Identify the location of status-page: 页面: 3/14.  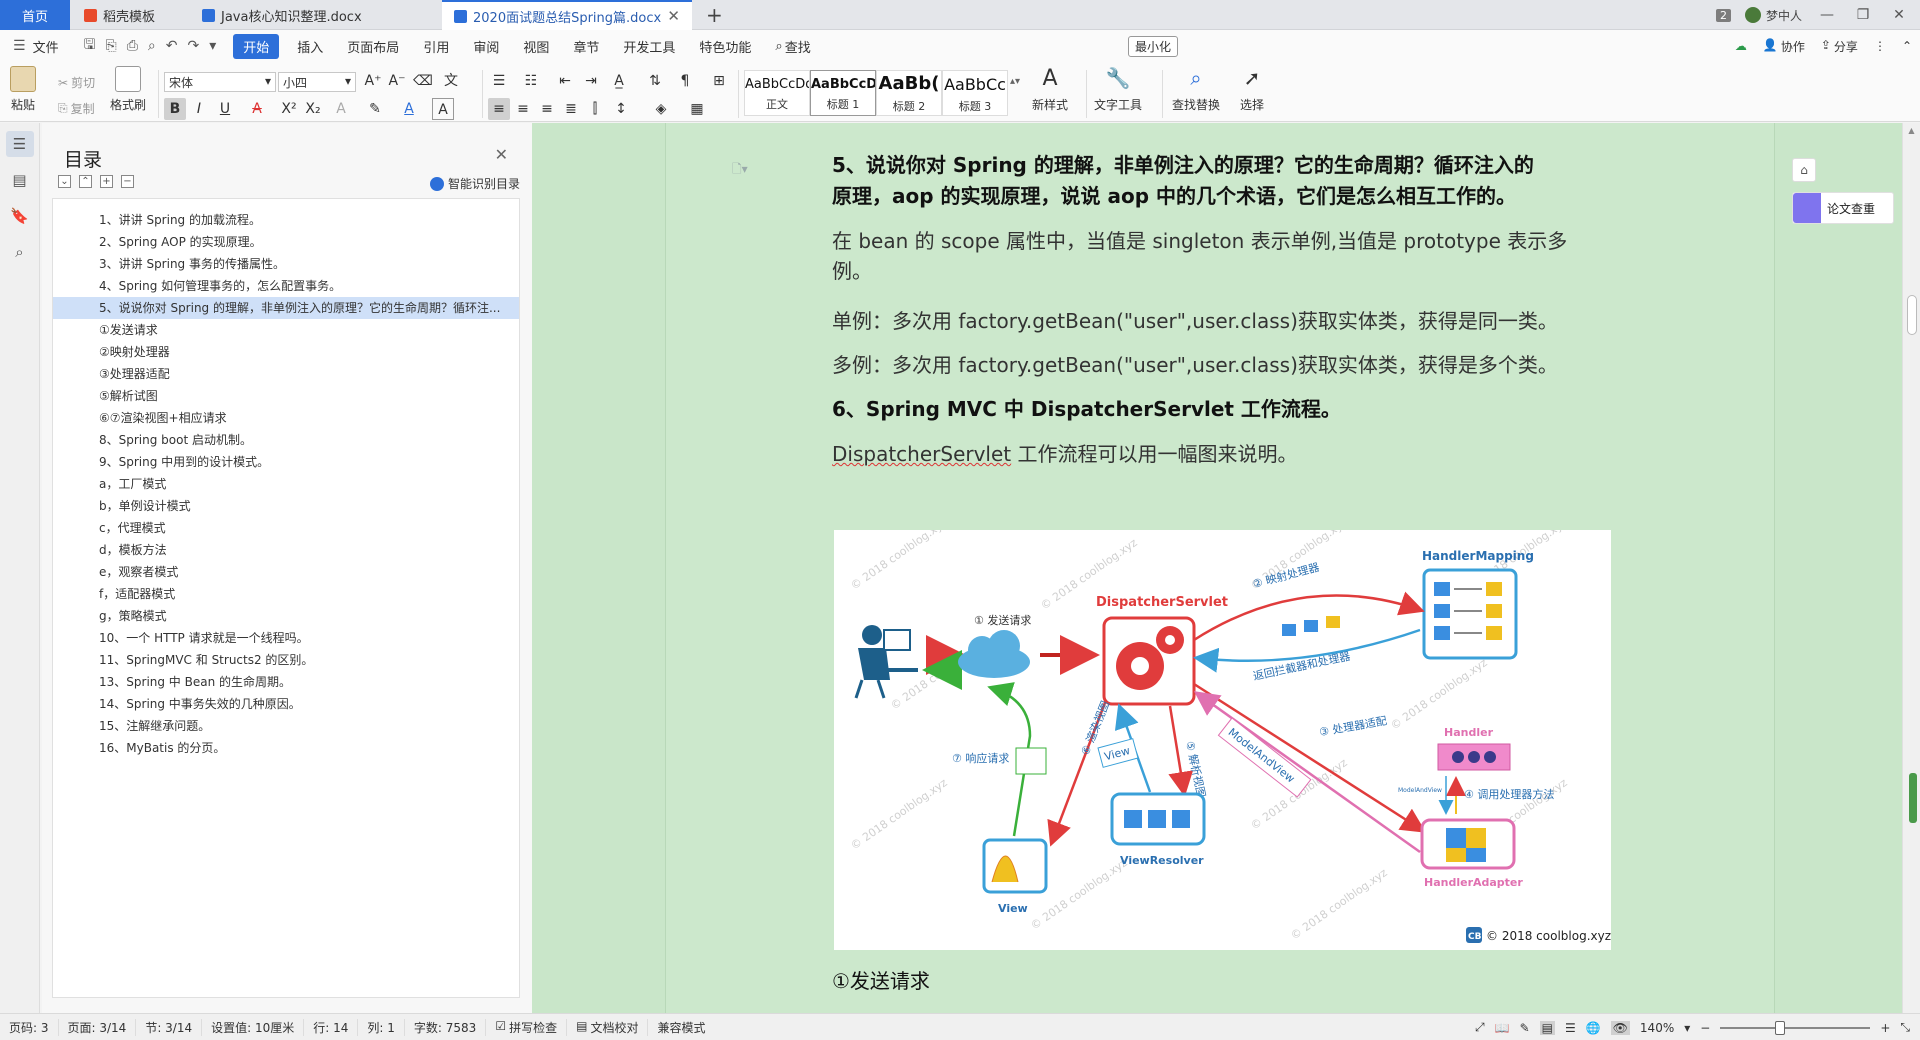
(98, 1027).